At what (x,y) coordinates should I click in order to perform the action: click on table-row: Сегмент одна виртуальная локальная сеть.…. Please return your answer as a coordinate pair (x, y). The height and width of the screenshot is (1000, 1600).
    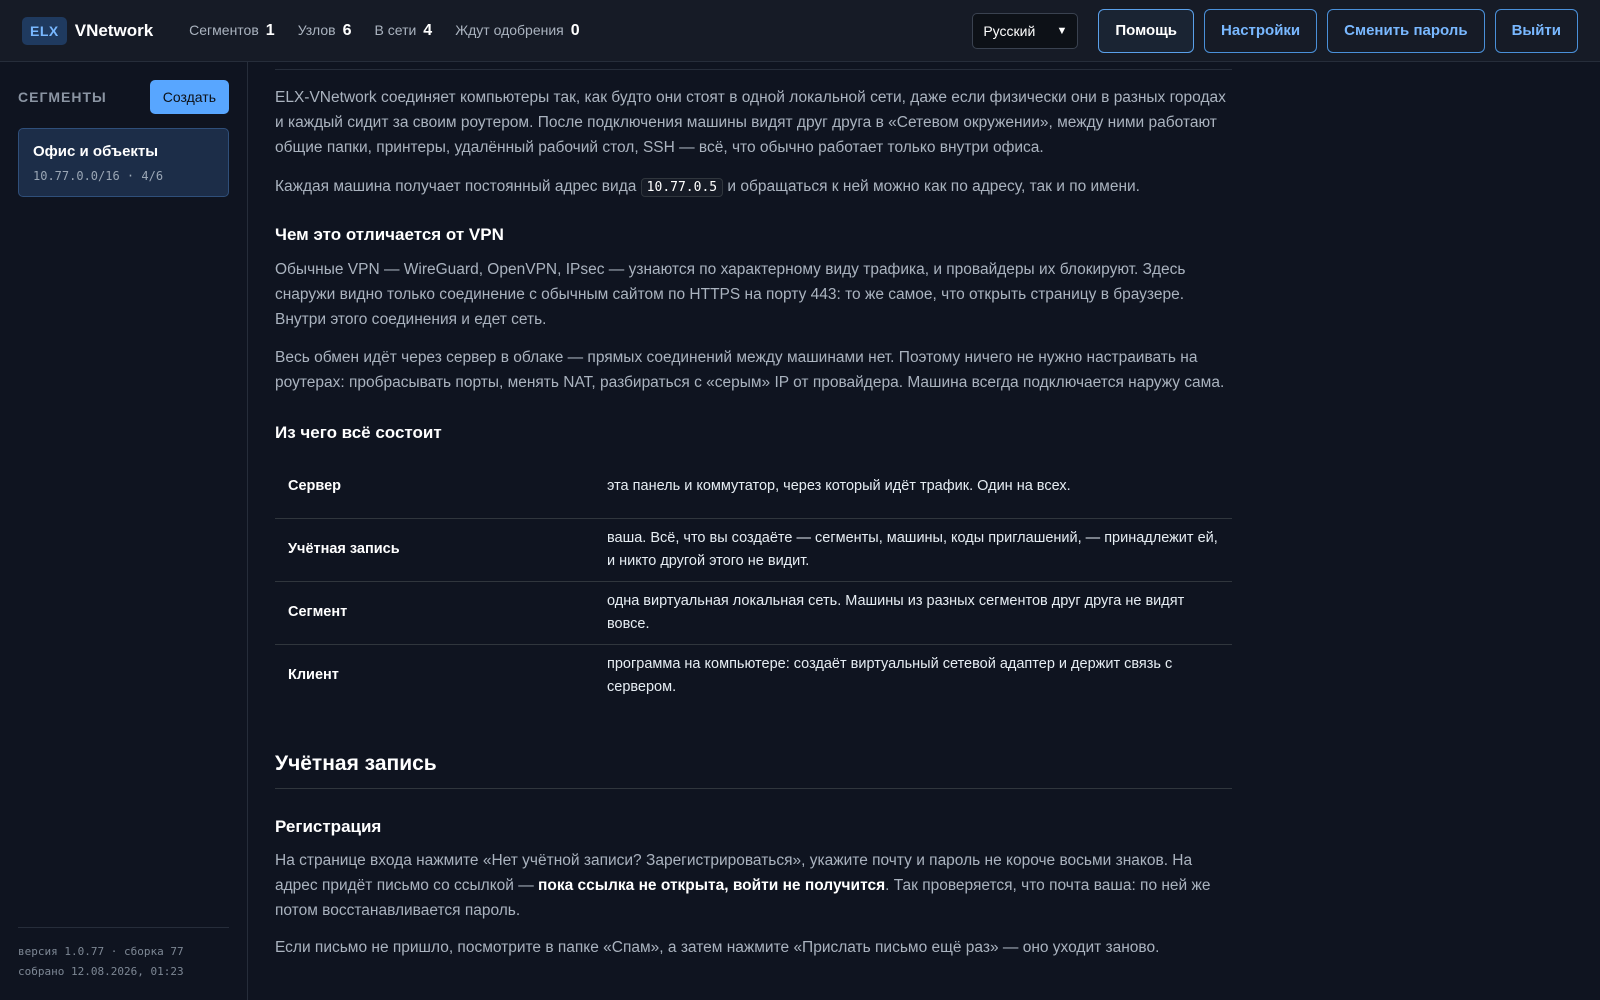
    Looking at the image, I should click on (753, 613).